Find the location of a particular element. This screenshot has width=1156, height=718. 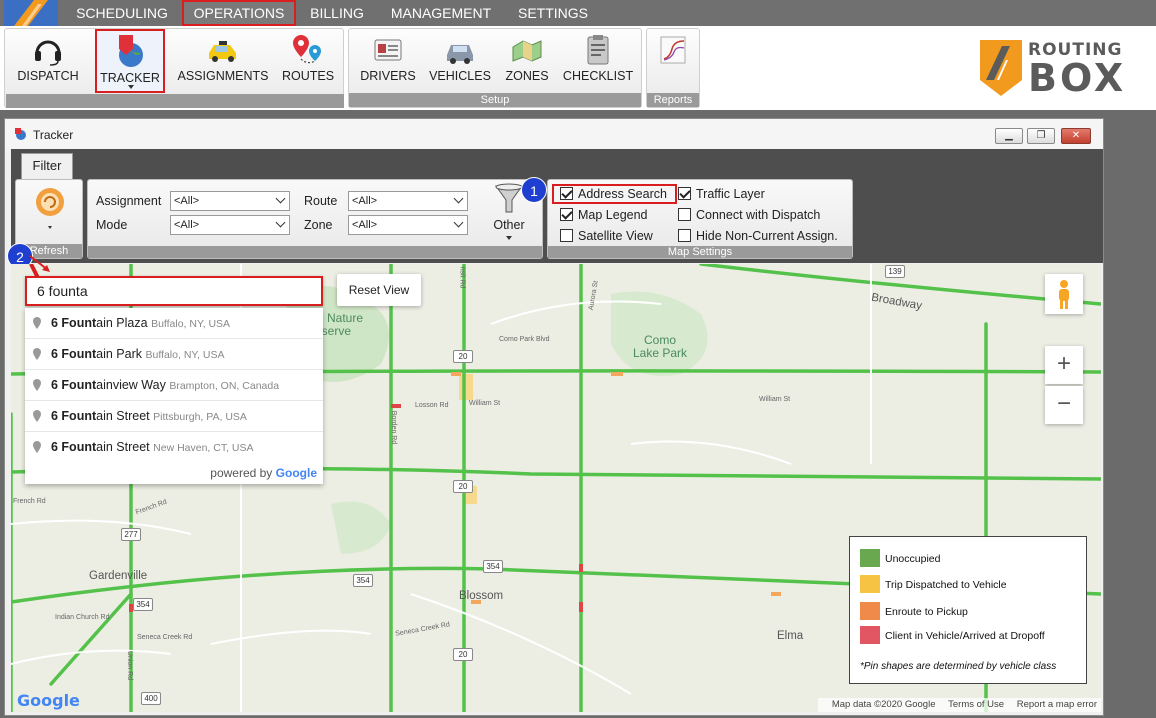

powered-by-google: powered by Google is located at coordinates (263, 473).